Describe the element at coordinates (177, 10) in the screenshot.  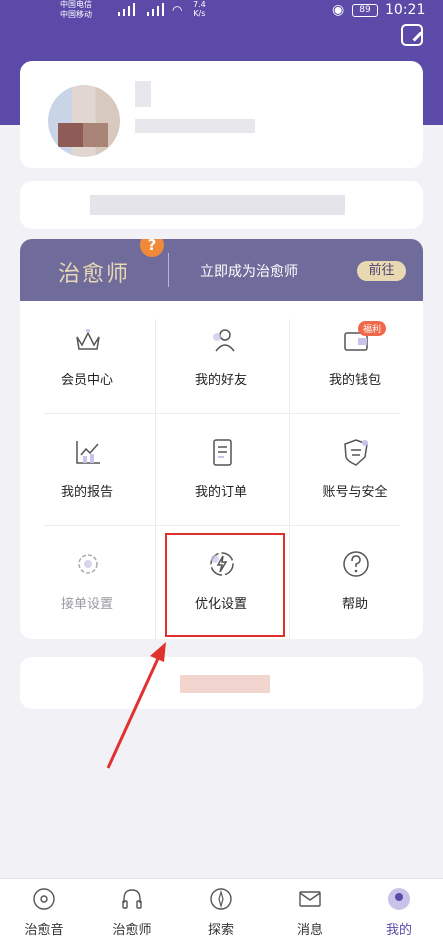
I see `wifi-icon: ◠` at that location.